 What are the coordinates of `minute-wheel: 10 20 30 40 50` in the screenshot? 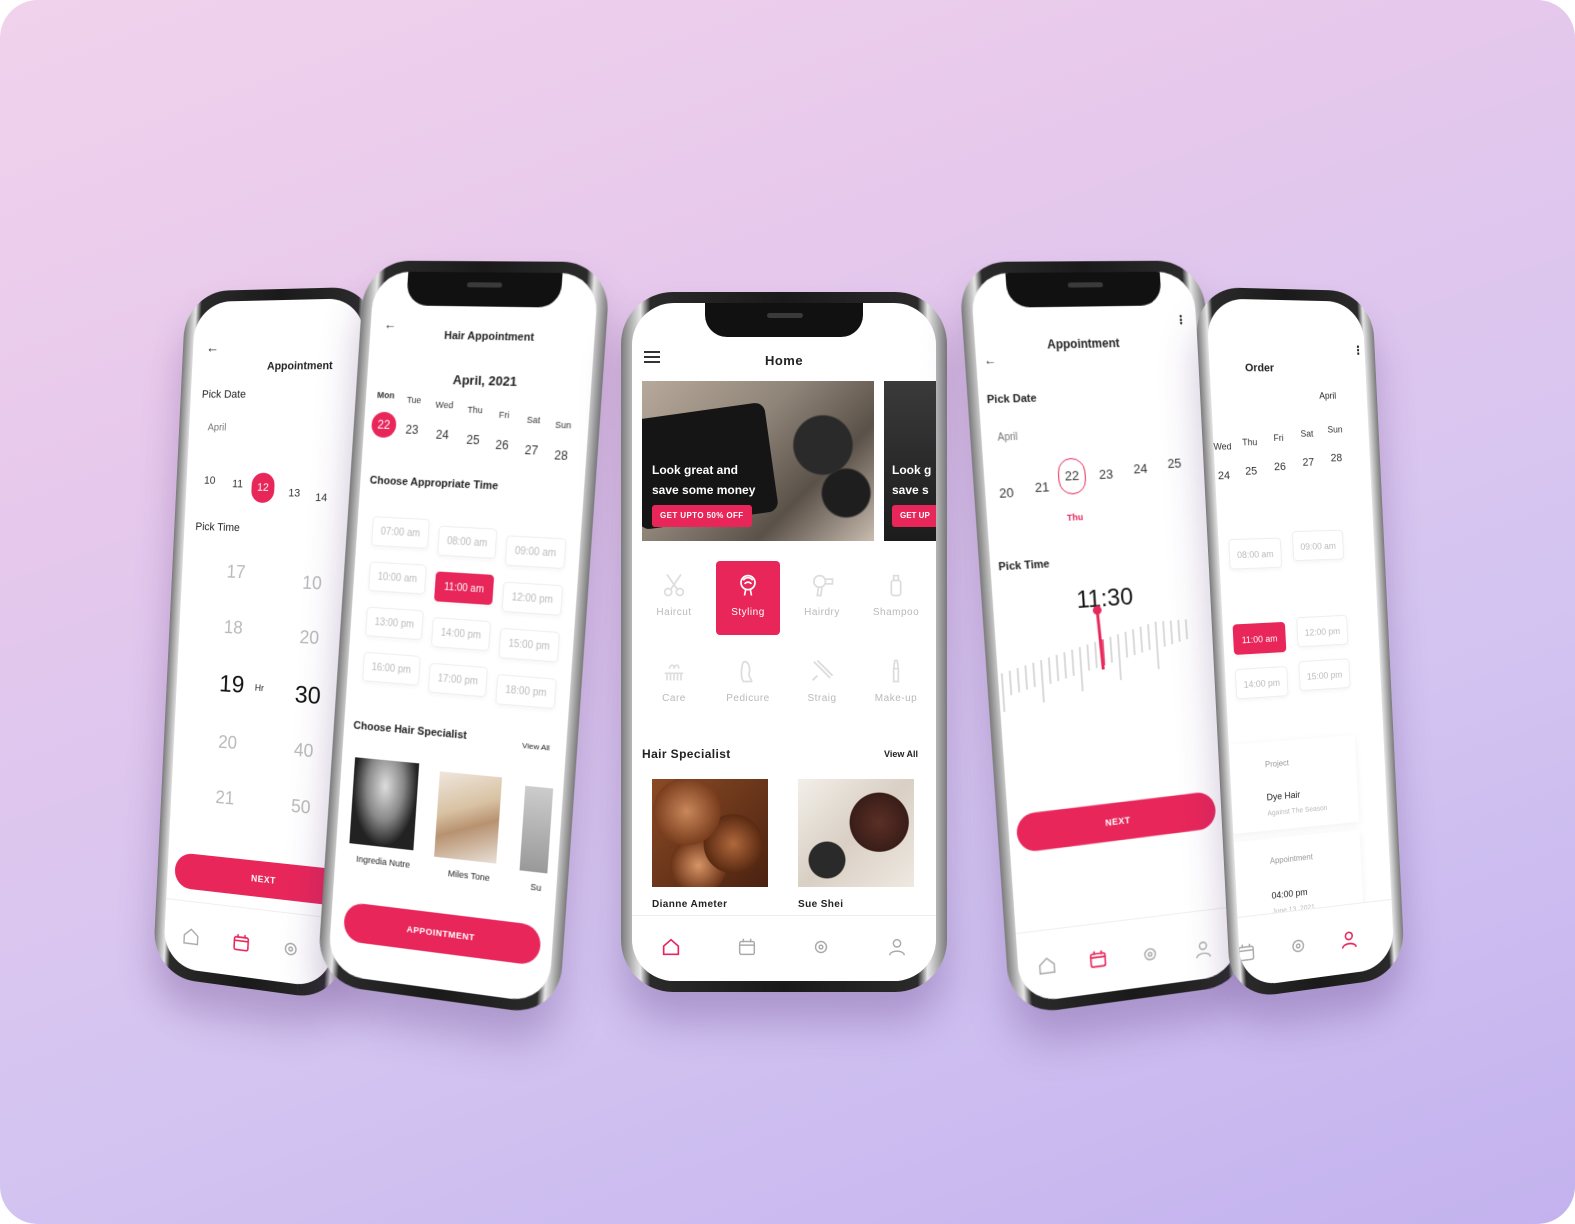 It's located at (280, 558).